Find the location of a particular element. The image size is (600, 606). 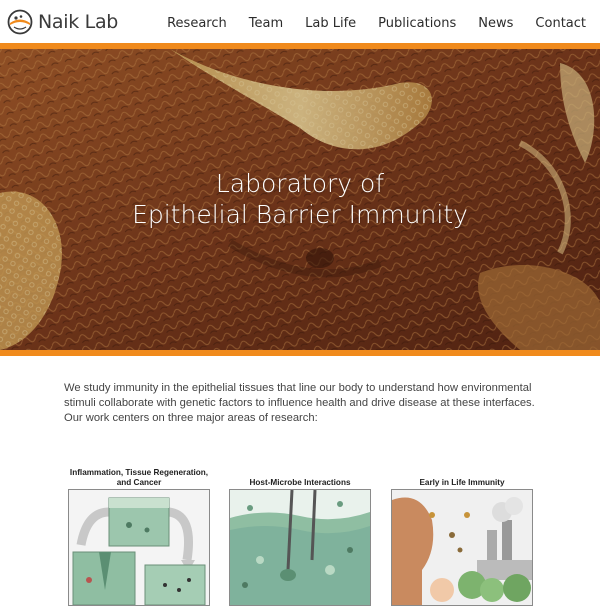

inflammation-illustration-icon is located at coordinates (139, 547).